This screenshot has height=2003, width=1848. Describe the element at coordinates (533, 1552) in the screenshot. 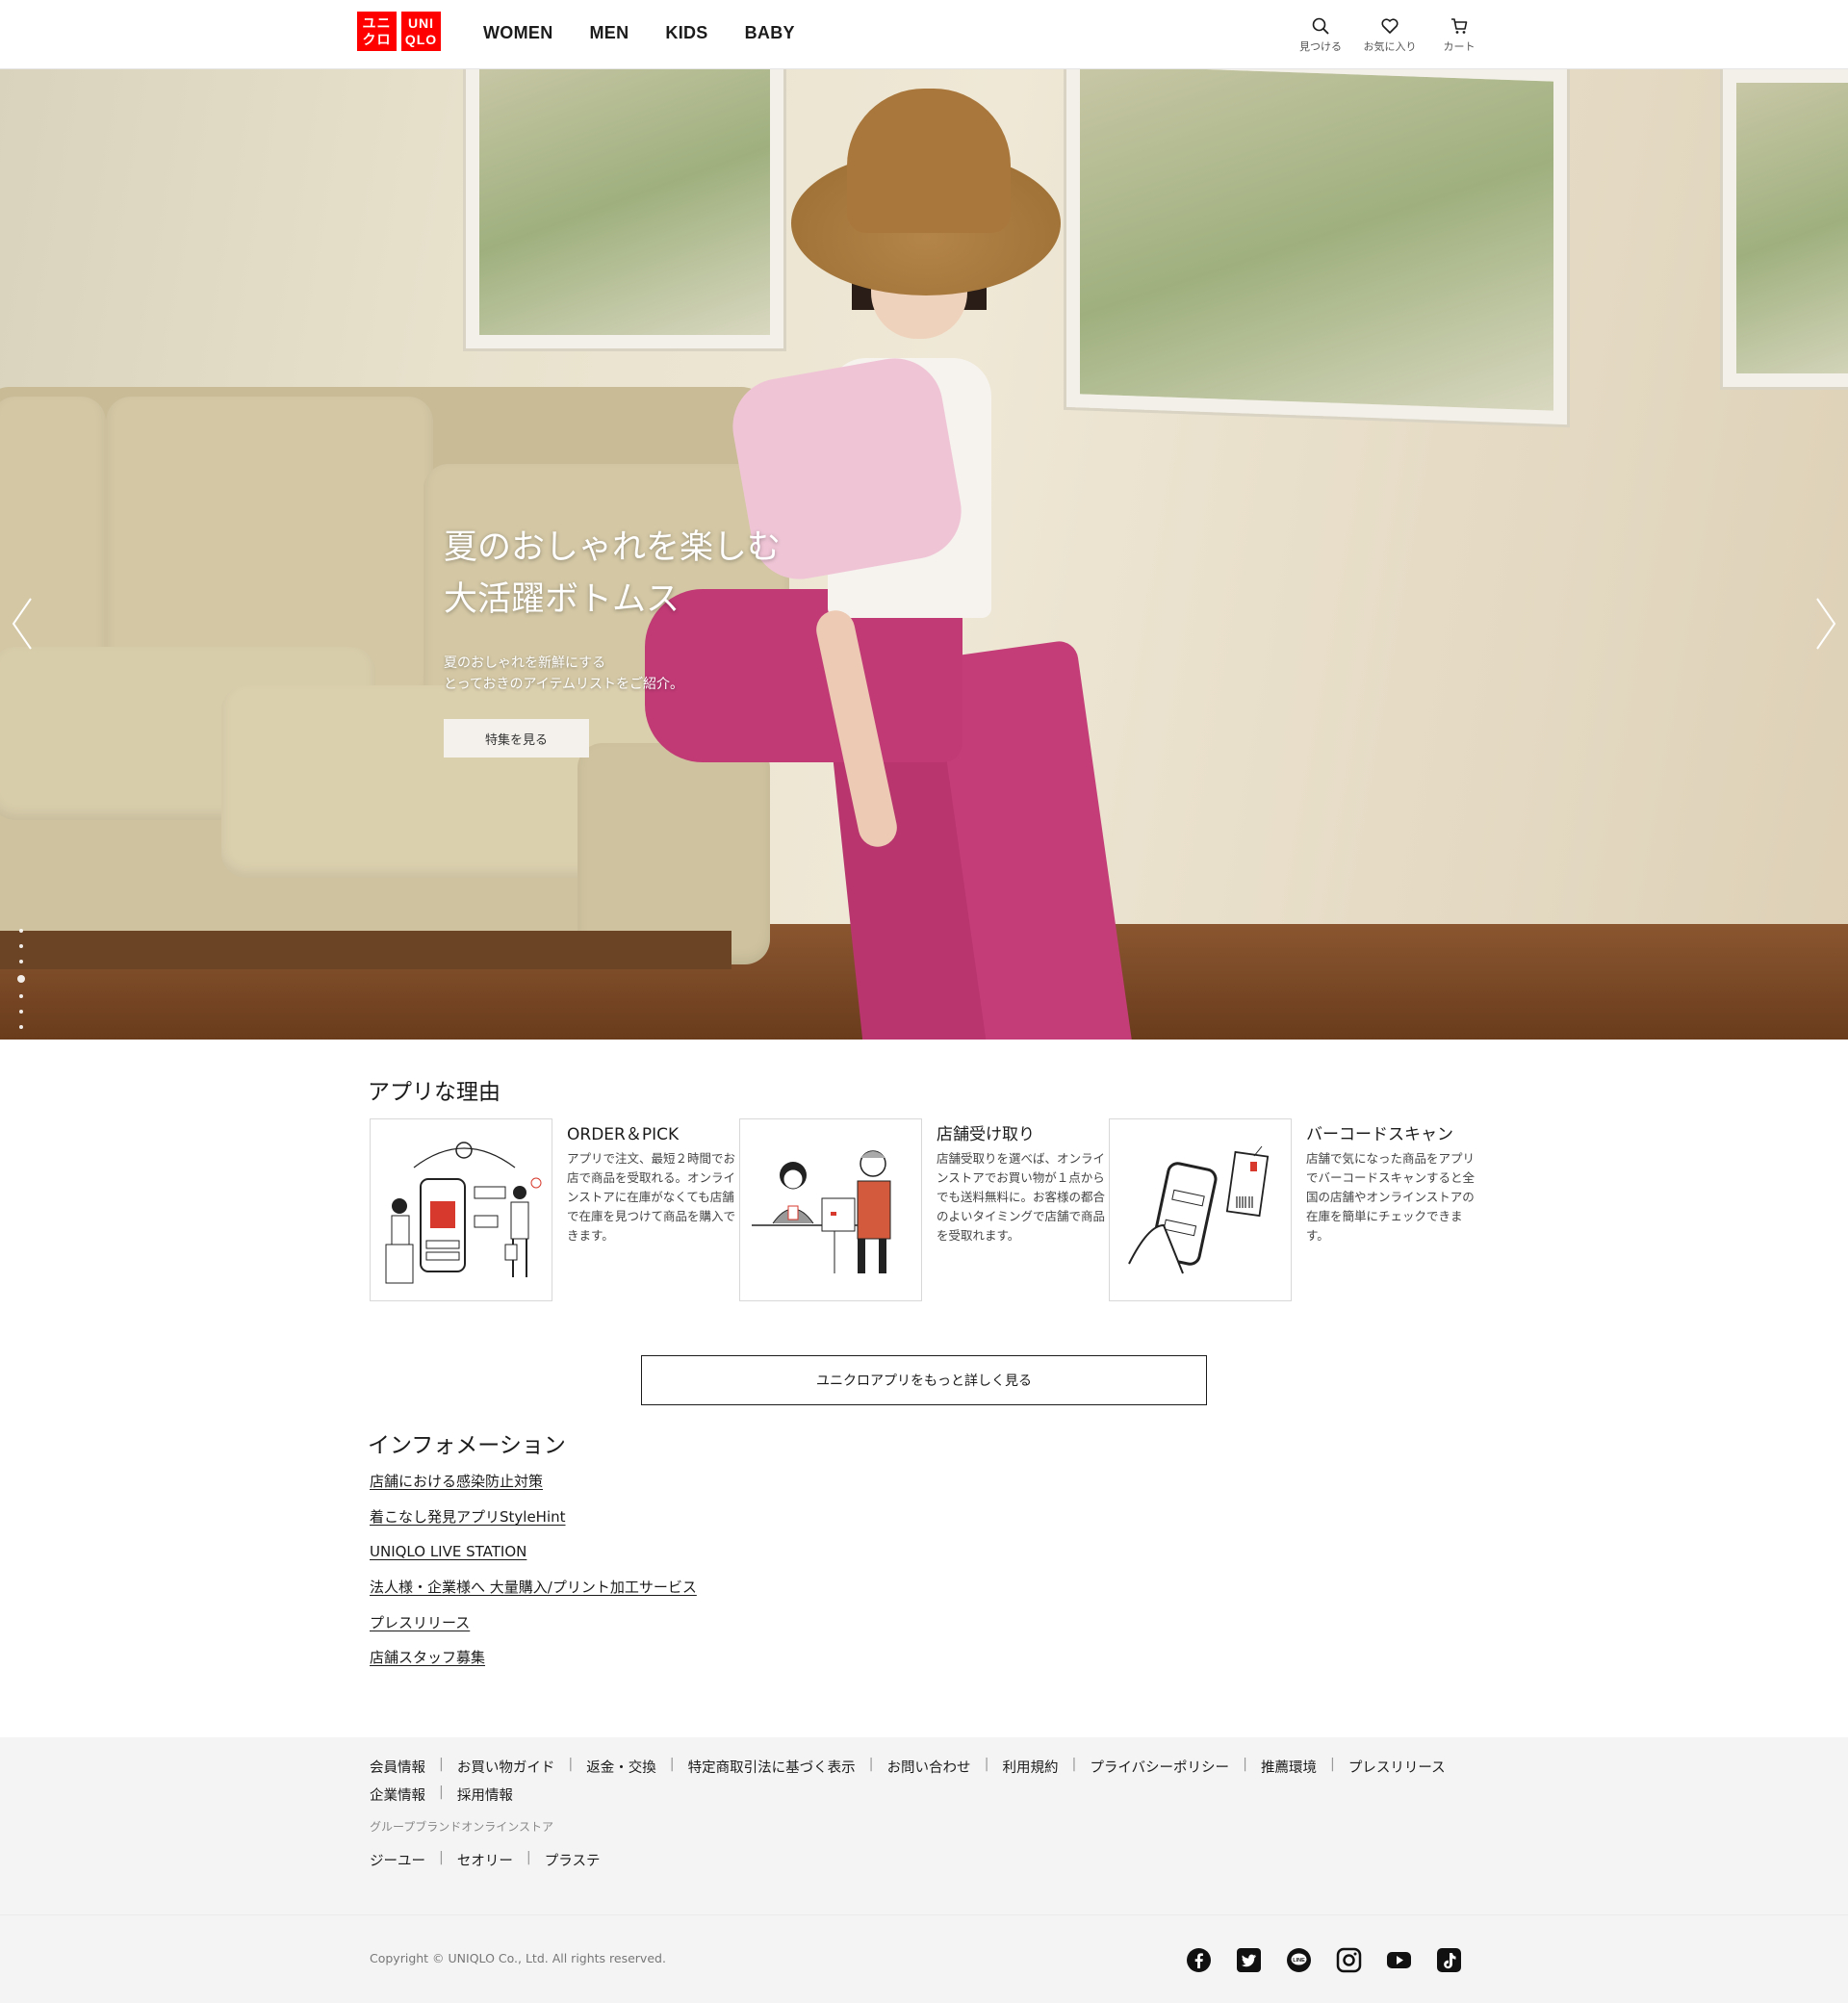

I see `info-link-live-station: UNIQLO LIVE STATION` at that location.